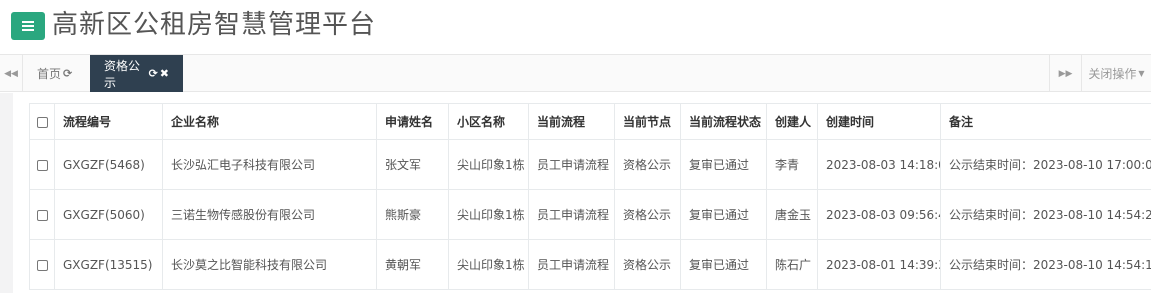  Describe the element at coordinates (269, 164) in the screenshot. I see `table-cell: 长沙弘汇电子科技有限公司` at that location.